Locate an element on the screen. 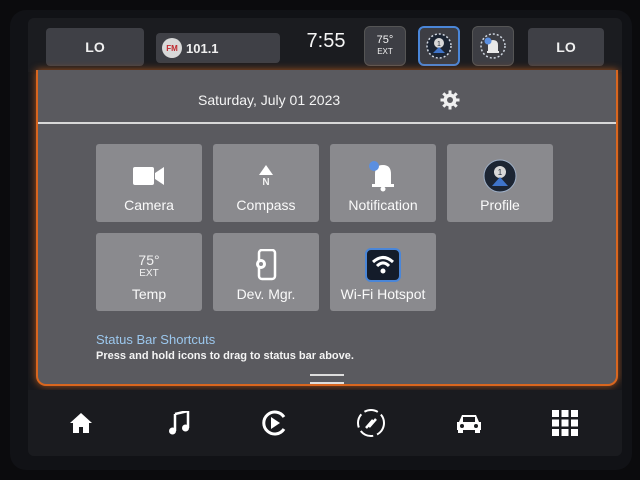  tile-label: Wi-Fi Hotspot is located at coordinates (383, 294).